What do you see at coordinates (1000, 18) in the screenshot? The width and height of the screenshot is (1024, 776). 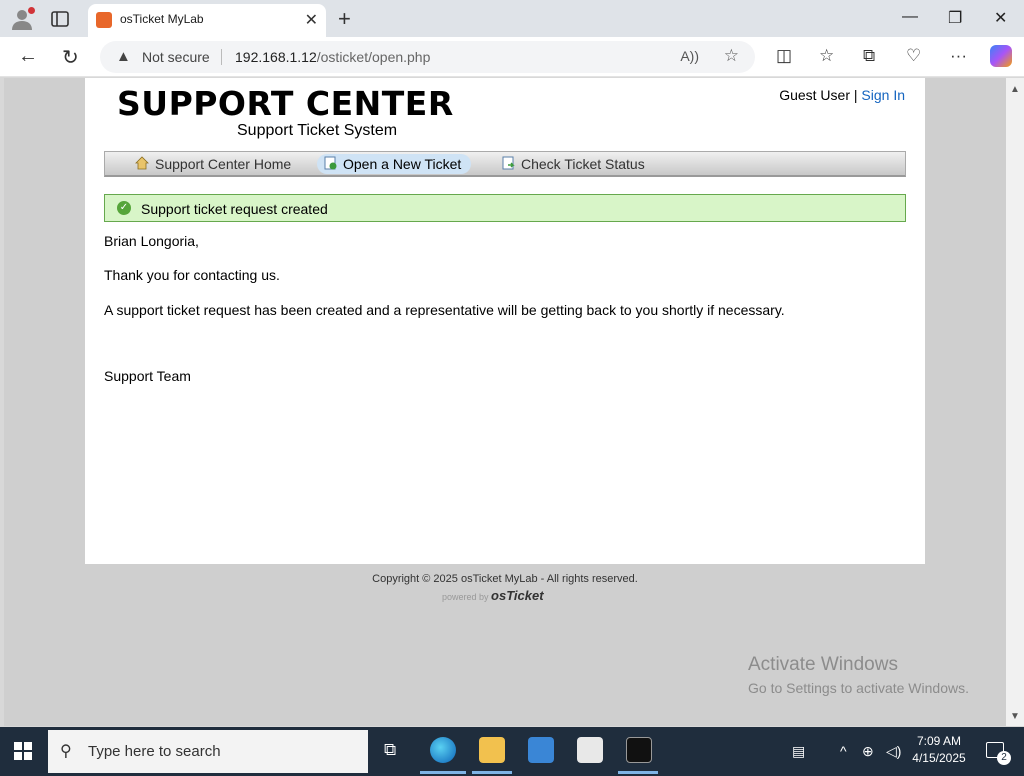 I see `close-window-icon: ✕` at bounding box center [1000, 18].